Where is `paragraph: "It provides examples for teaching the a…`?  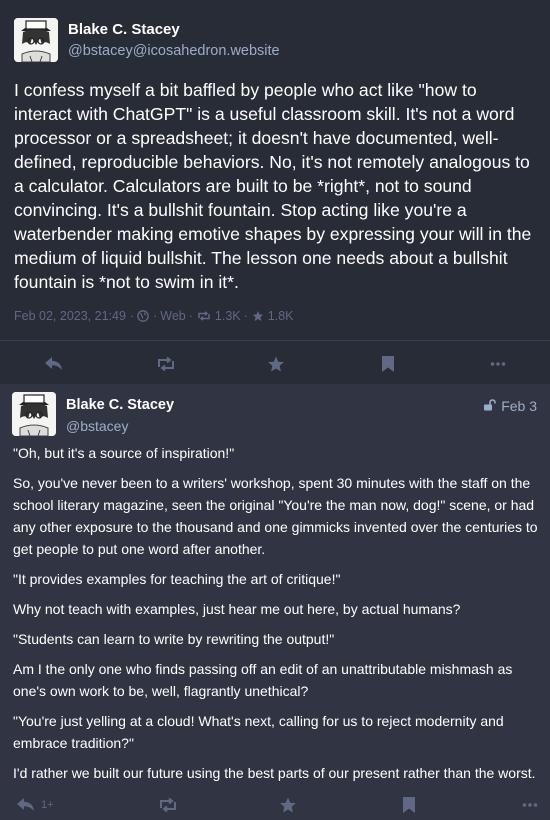 paragraph: "It provides examples for teaching the a… is located at coordinates (177, 579).